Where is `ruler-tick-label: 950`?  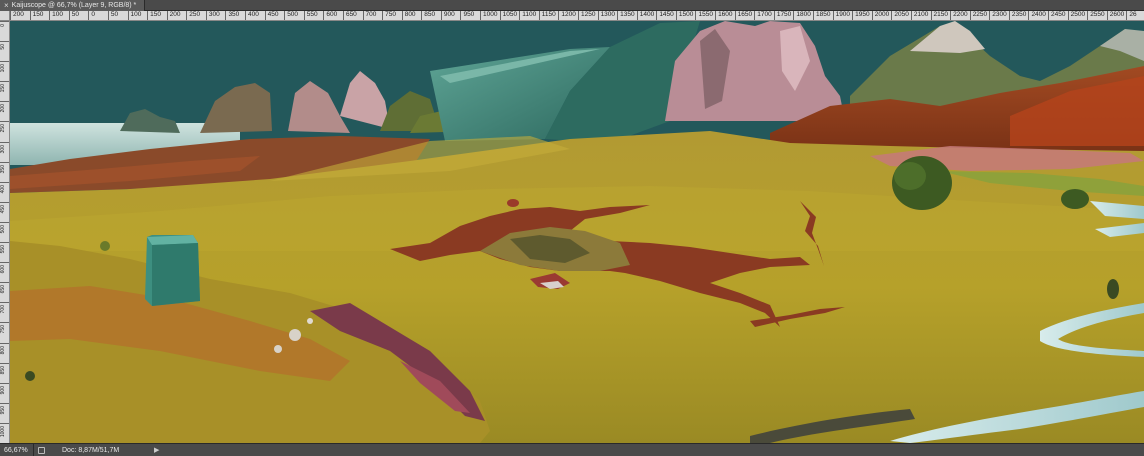 ruler-tick-label: 950 is located at coordinates (467, 15).